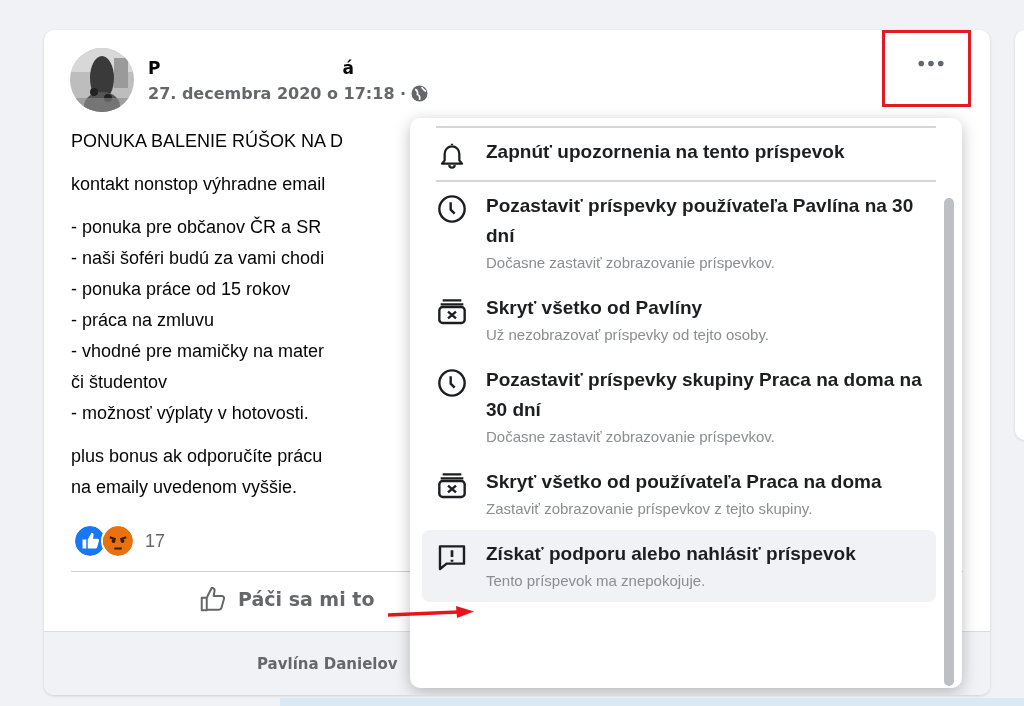 This screenshot has height=706, width=1024. Describe the element at coordinates (679, 233) in the screenshot. I see `menu-item: Pozastaviť príspevky používateľa Pavlína na 30 dní Dočasne zastaviť zobrazovanie príspevkov.` at that location.